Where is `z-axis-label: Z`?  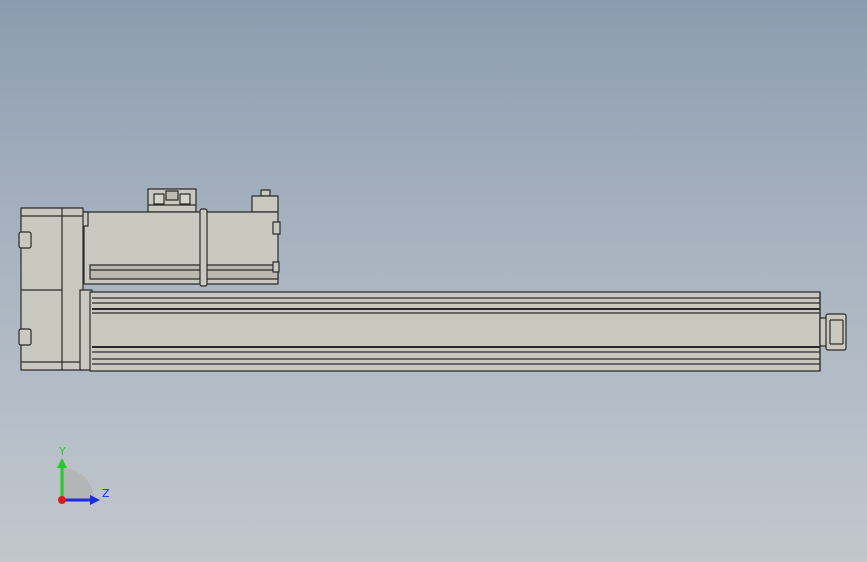 z-axis-label: Z is located at coordinates (106, 493).